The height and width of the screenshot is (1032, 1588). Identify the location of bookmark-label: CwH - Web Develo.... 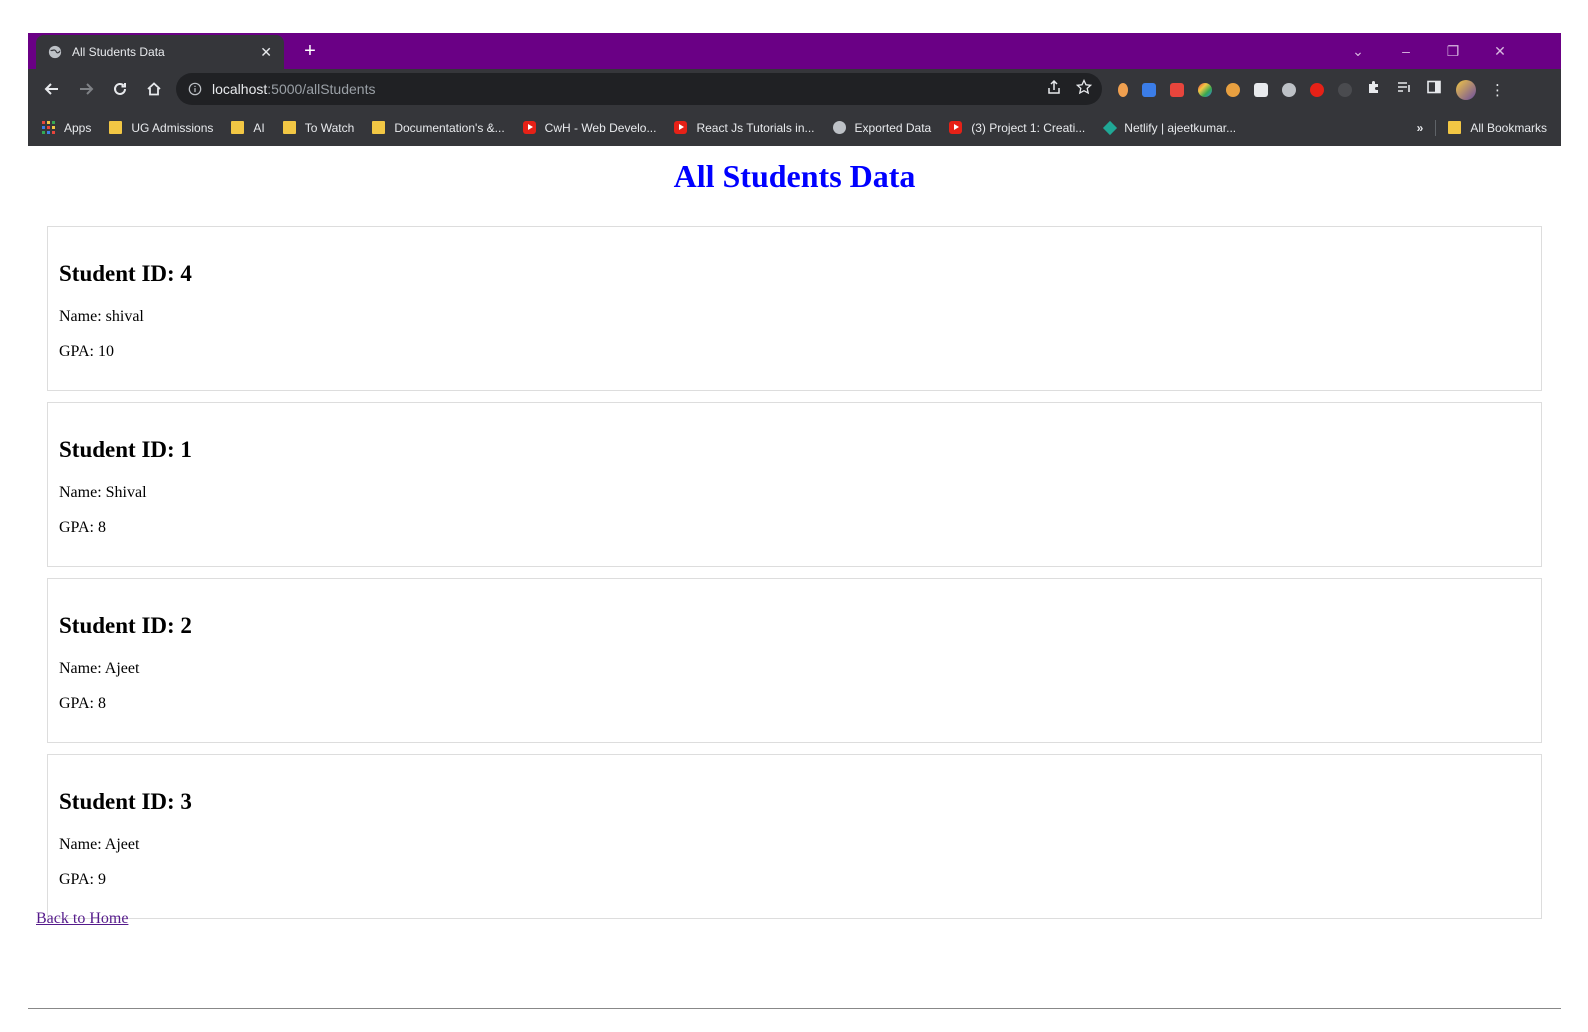
(600, 127).